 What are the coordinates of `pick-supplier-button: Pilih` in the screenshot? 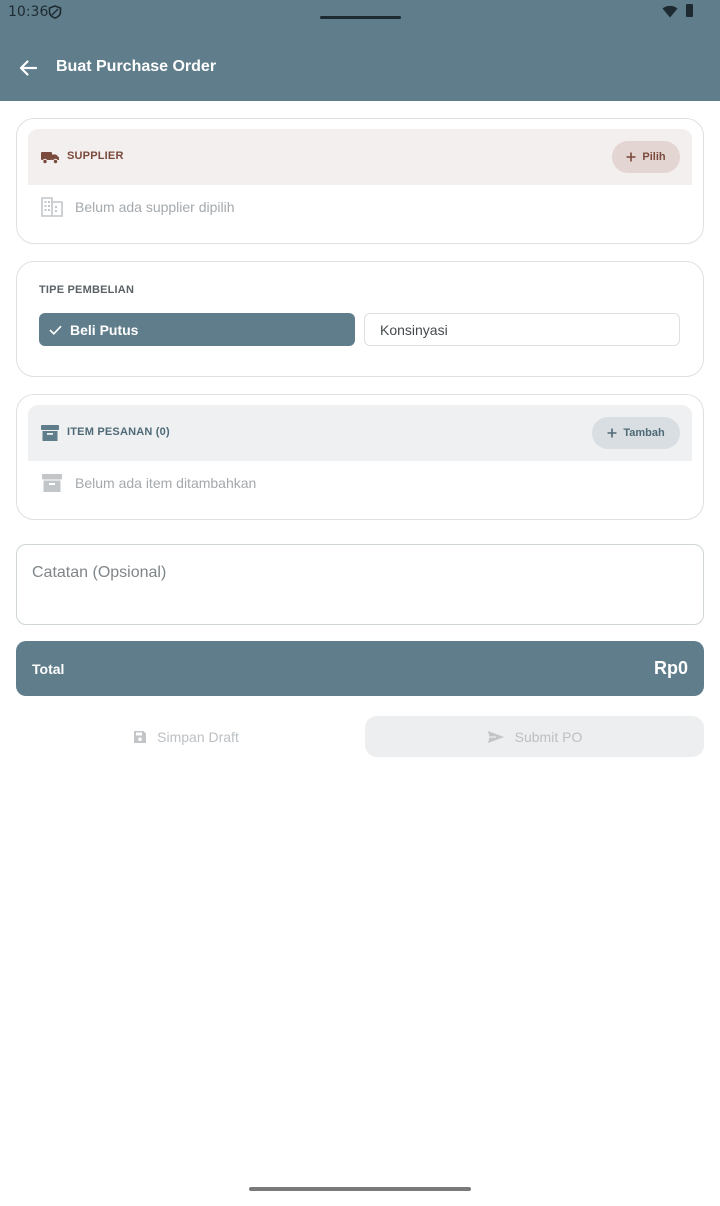 It's located at (646, 157).